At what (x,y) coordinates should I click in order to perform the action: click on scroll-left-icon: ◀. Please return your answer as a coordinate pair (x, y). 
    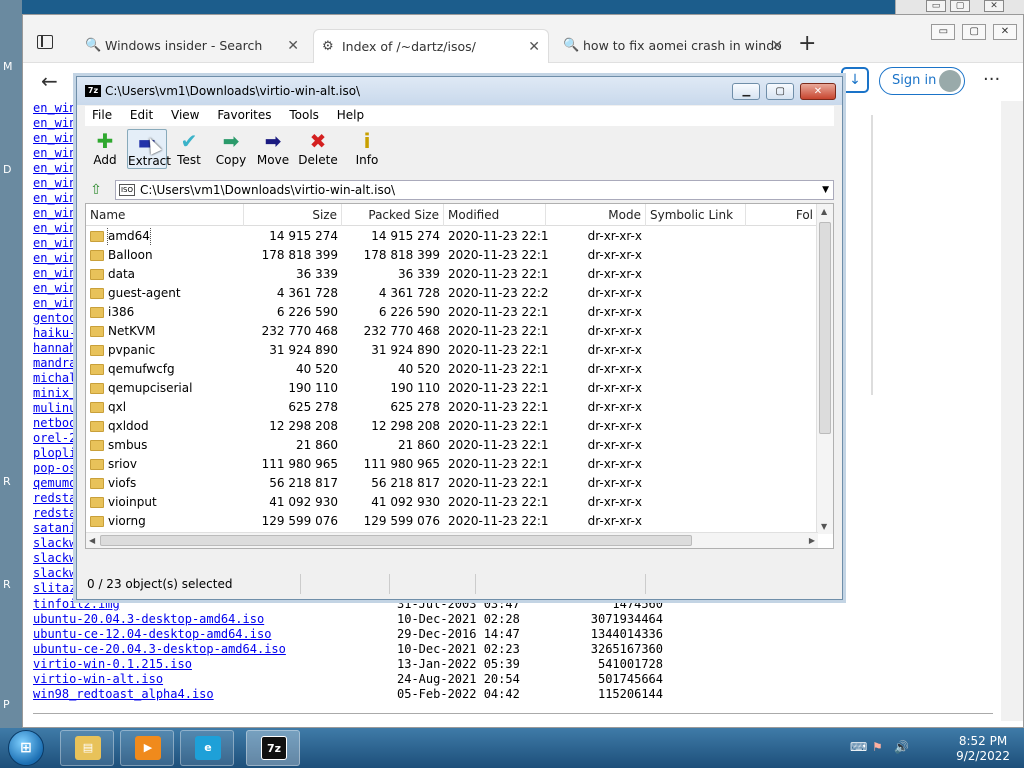
    Looking at the image, I should click on (92, 540).